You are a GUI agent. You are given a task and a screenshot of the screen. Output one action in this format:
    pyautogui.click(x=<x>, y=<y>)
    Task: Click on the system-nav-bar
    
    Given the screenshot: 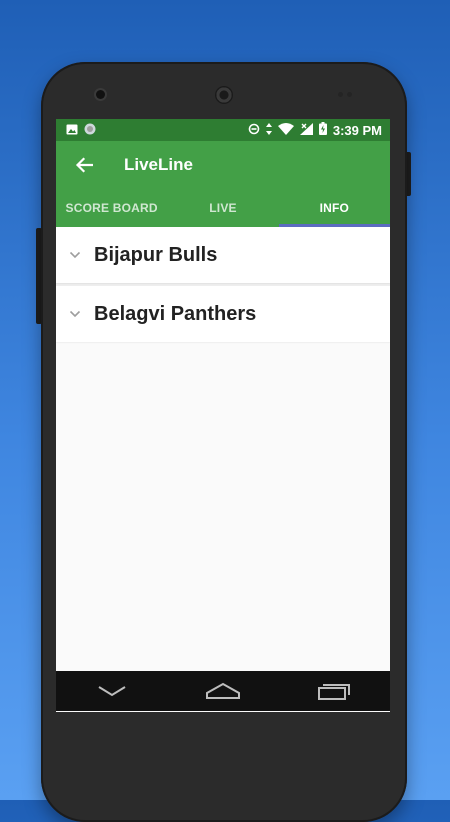 What is the action you would take?
    pyautogui.click(x=223, y=691)
    